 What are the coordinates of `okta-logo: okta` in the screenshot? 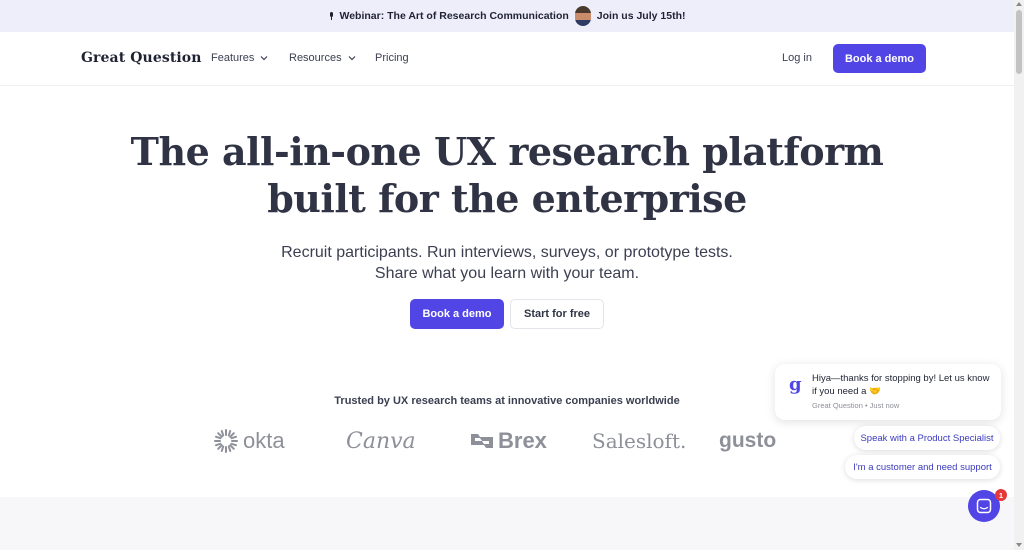 It's located at (249, 441).